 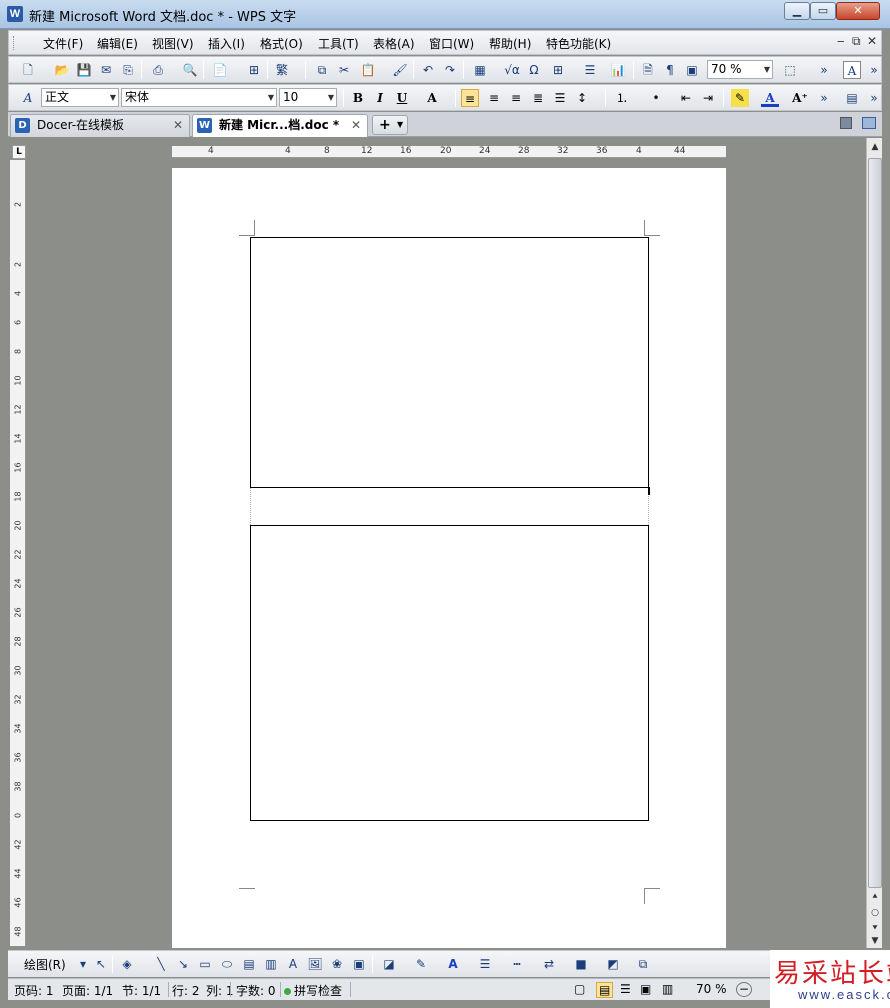 What do you see at coordinates (84, 70) in the screenshot?
I see `save-icon: 💾` at bounding box center [84, 70].